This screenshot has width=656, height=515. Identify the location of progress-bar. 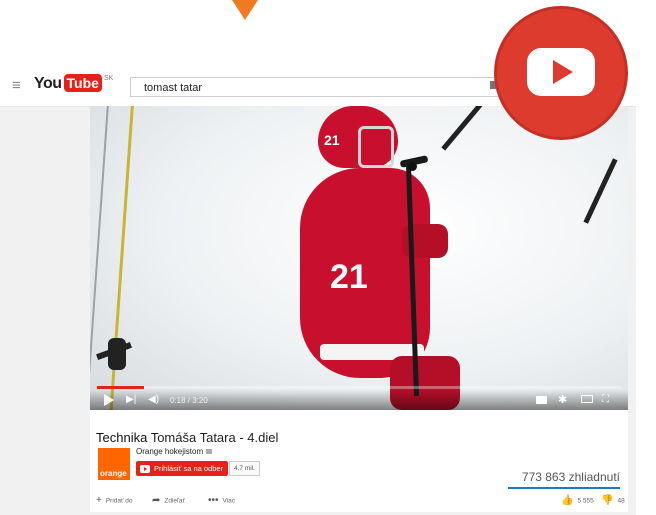
(359, 387).